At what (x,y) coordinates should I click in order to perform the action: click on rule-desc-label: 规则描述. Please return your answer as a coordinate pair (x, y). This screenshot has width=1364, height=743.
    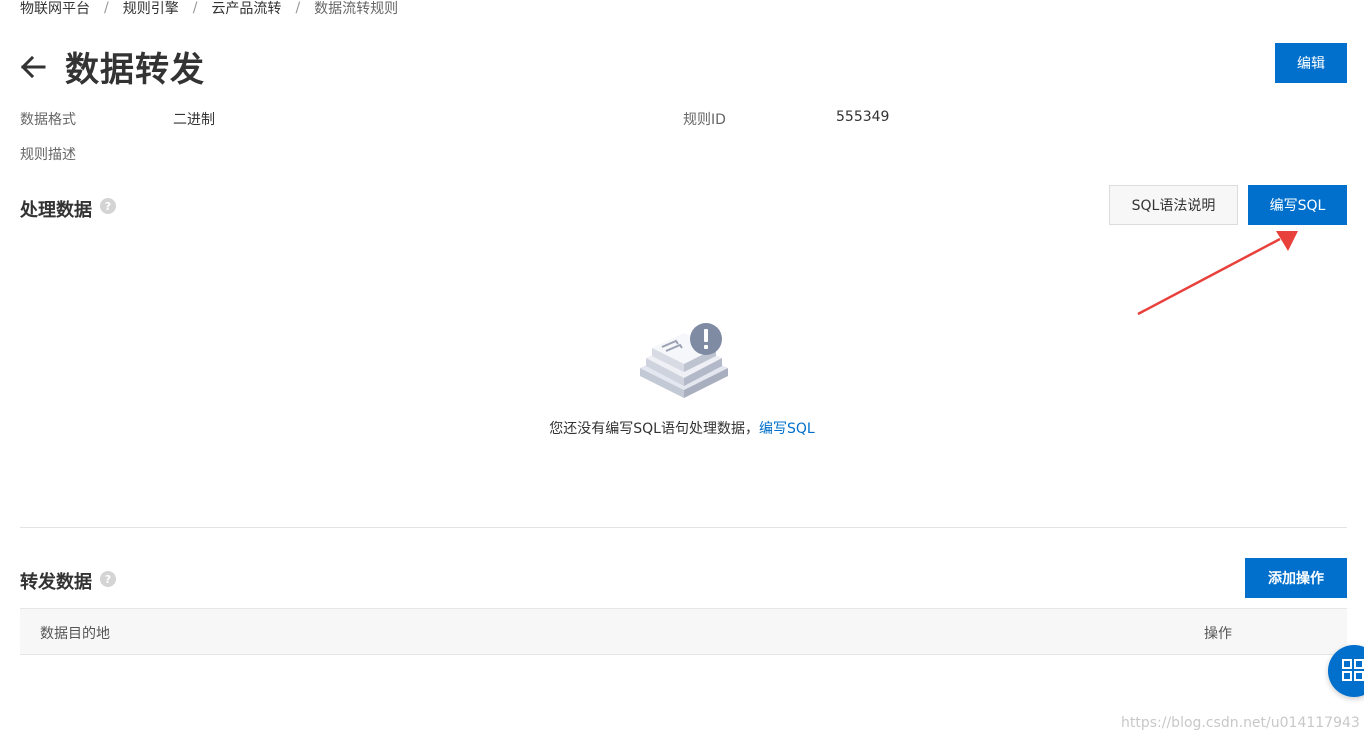
    Looking at the image, I should click on (48, 155).